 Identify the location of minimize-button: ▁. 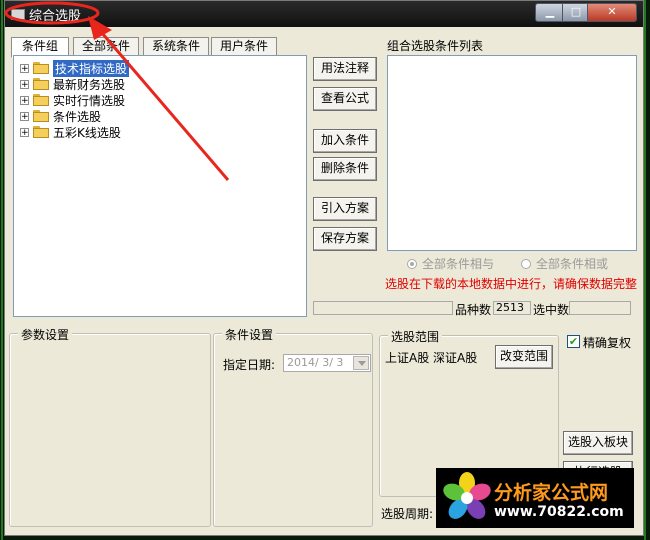
(550, 12).